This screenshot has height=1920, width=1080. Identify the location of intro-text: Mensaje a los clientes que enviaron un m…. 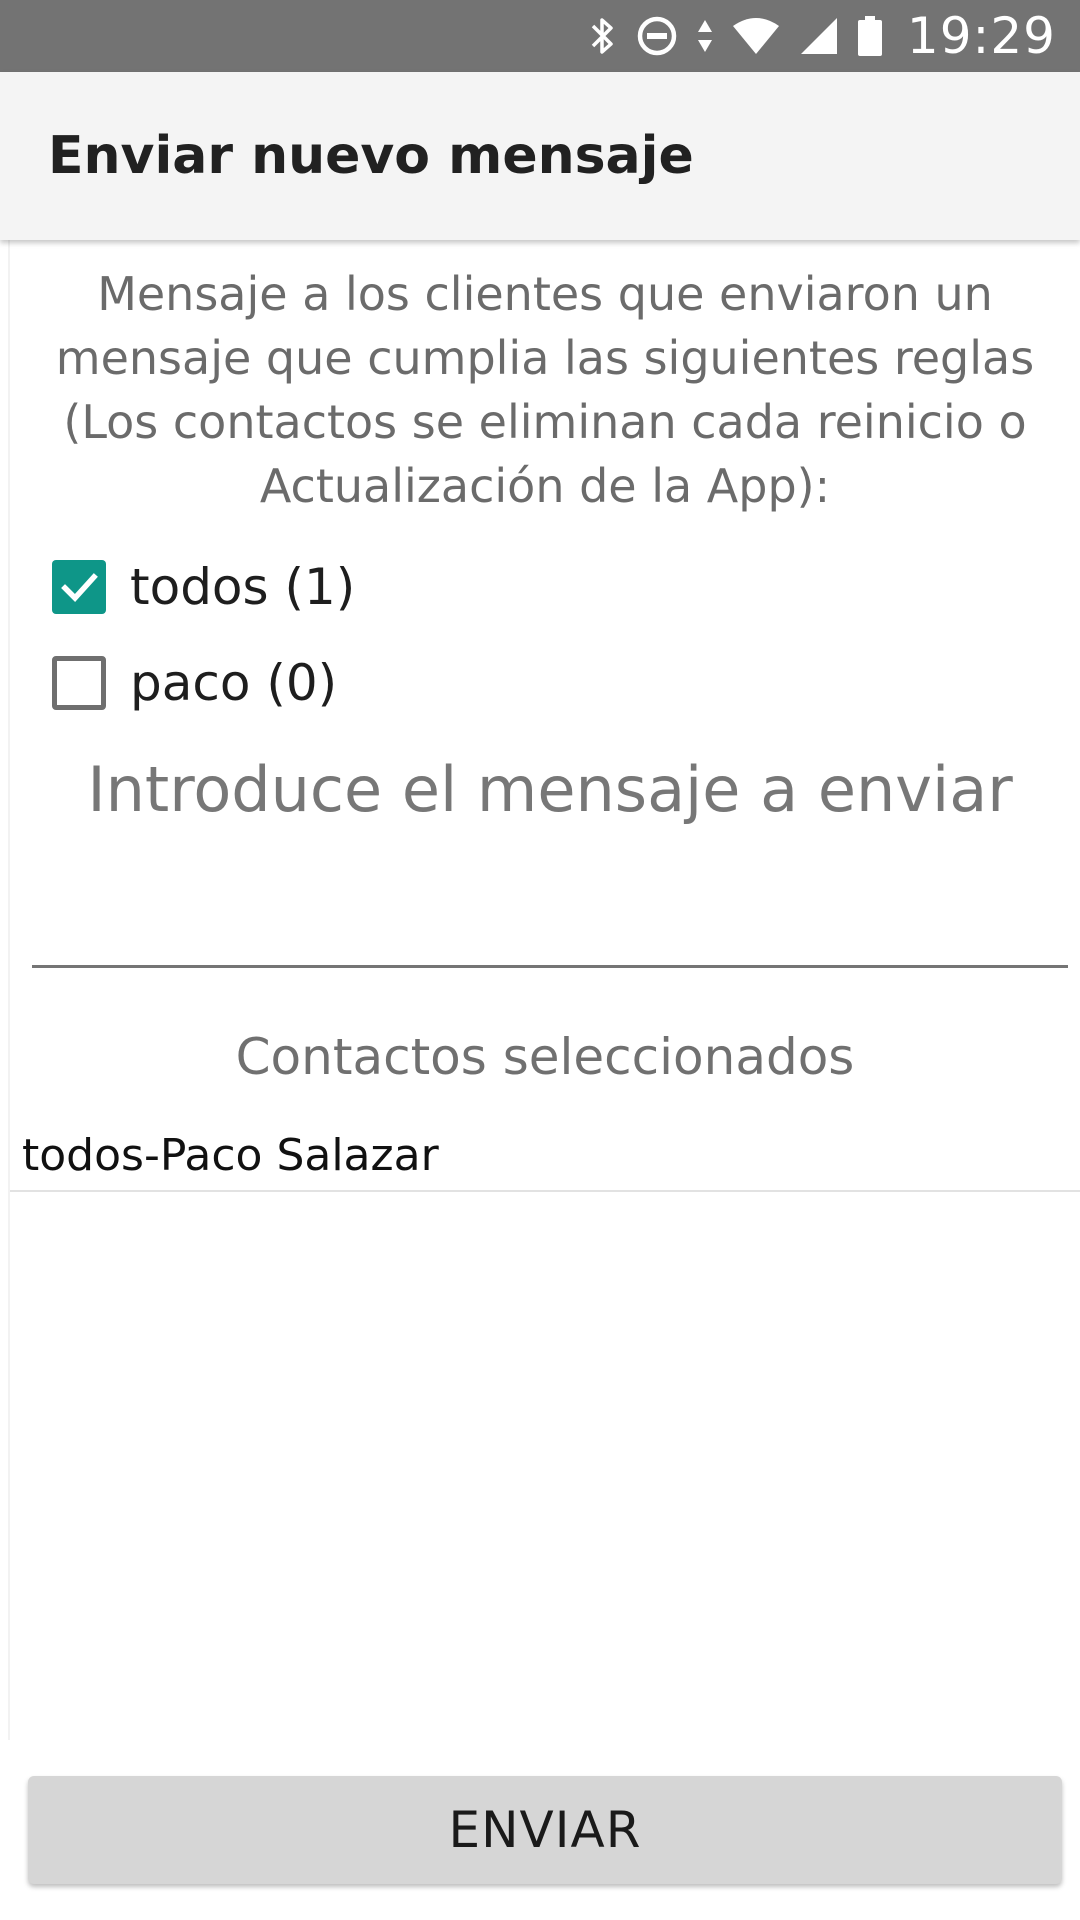
(545, 390).